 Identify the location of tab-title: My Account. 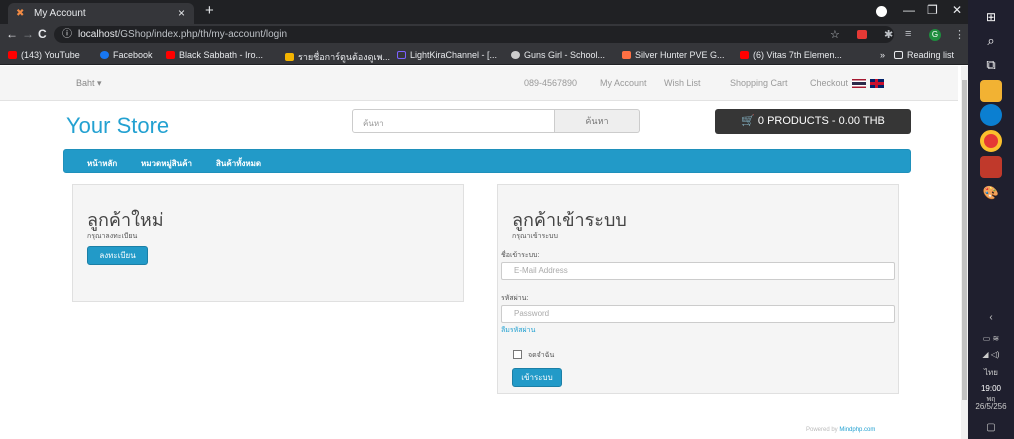
(60, 13).